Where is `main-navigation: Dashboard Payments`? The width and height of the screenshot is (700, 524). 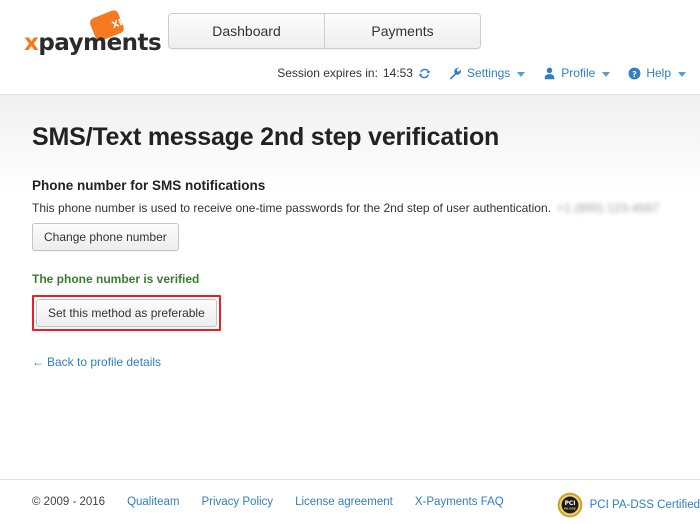
main-navigation: Dashboard Payments is located at coordinates (324, 31).